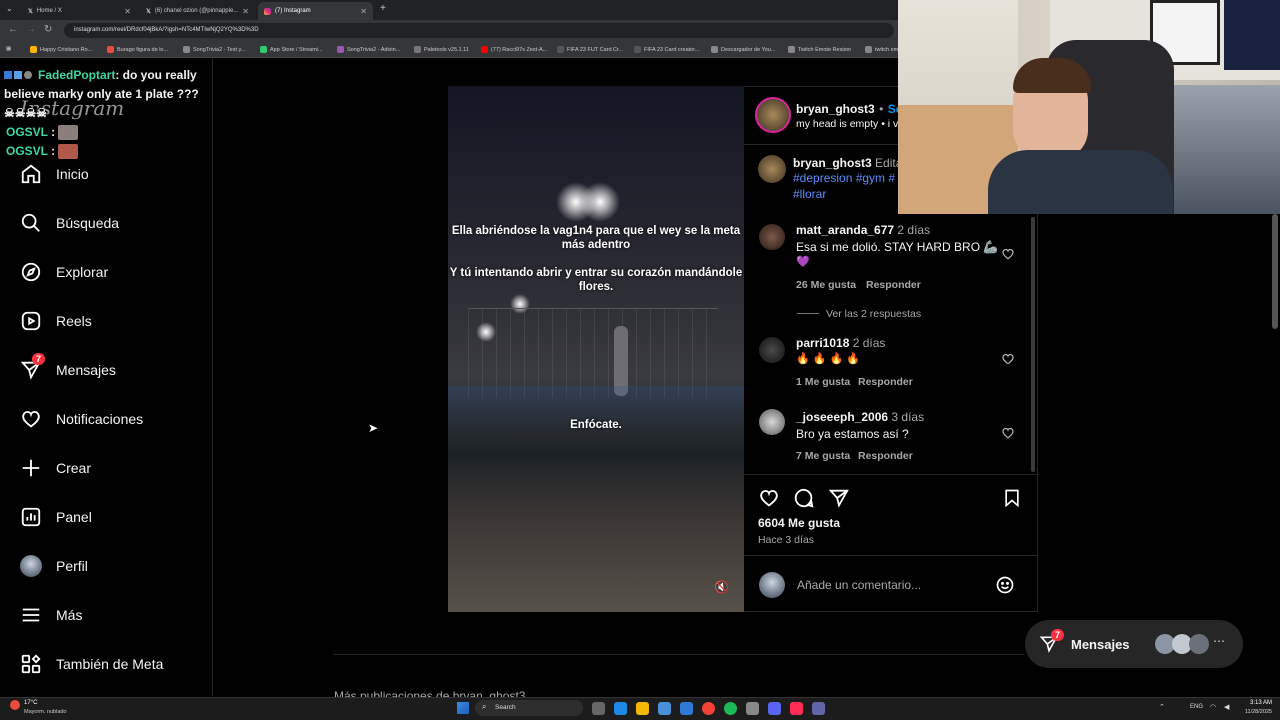  I want to click on comments-scrollbar, so click(1033, 344).